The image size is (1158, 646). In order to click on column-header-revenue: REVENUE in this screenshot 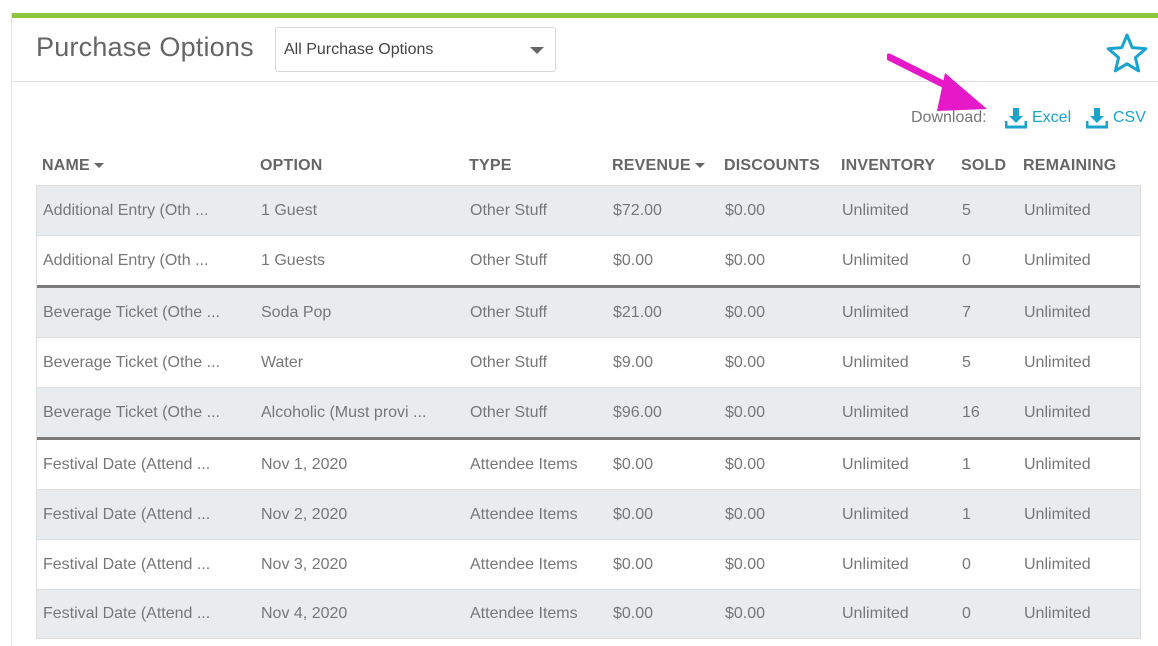, I will do `click(658, 166)`.